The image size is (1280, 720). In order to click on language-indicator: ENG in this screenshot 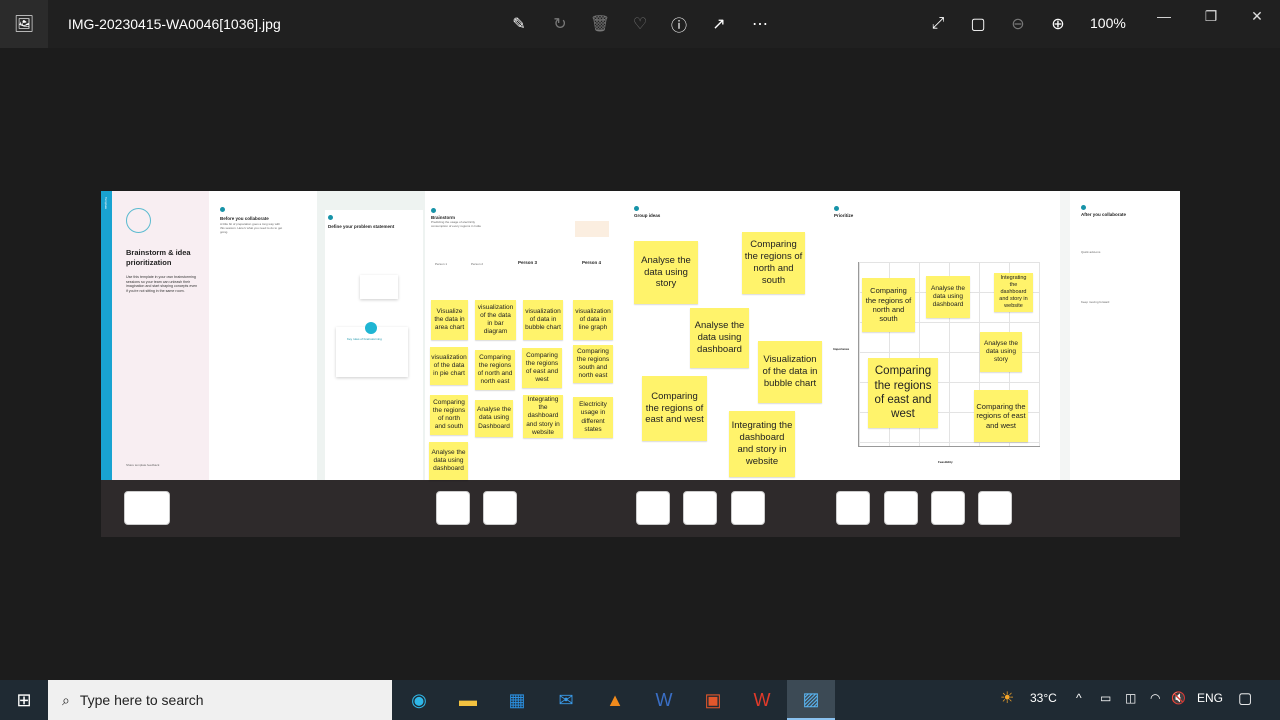, I will do `click(1210, 698)`.